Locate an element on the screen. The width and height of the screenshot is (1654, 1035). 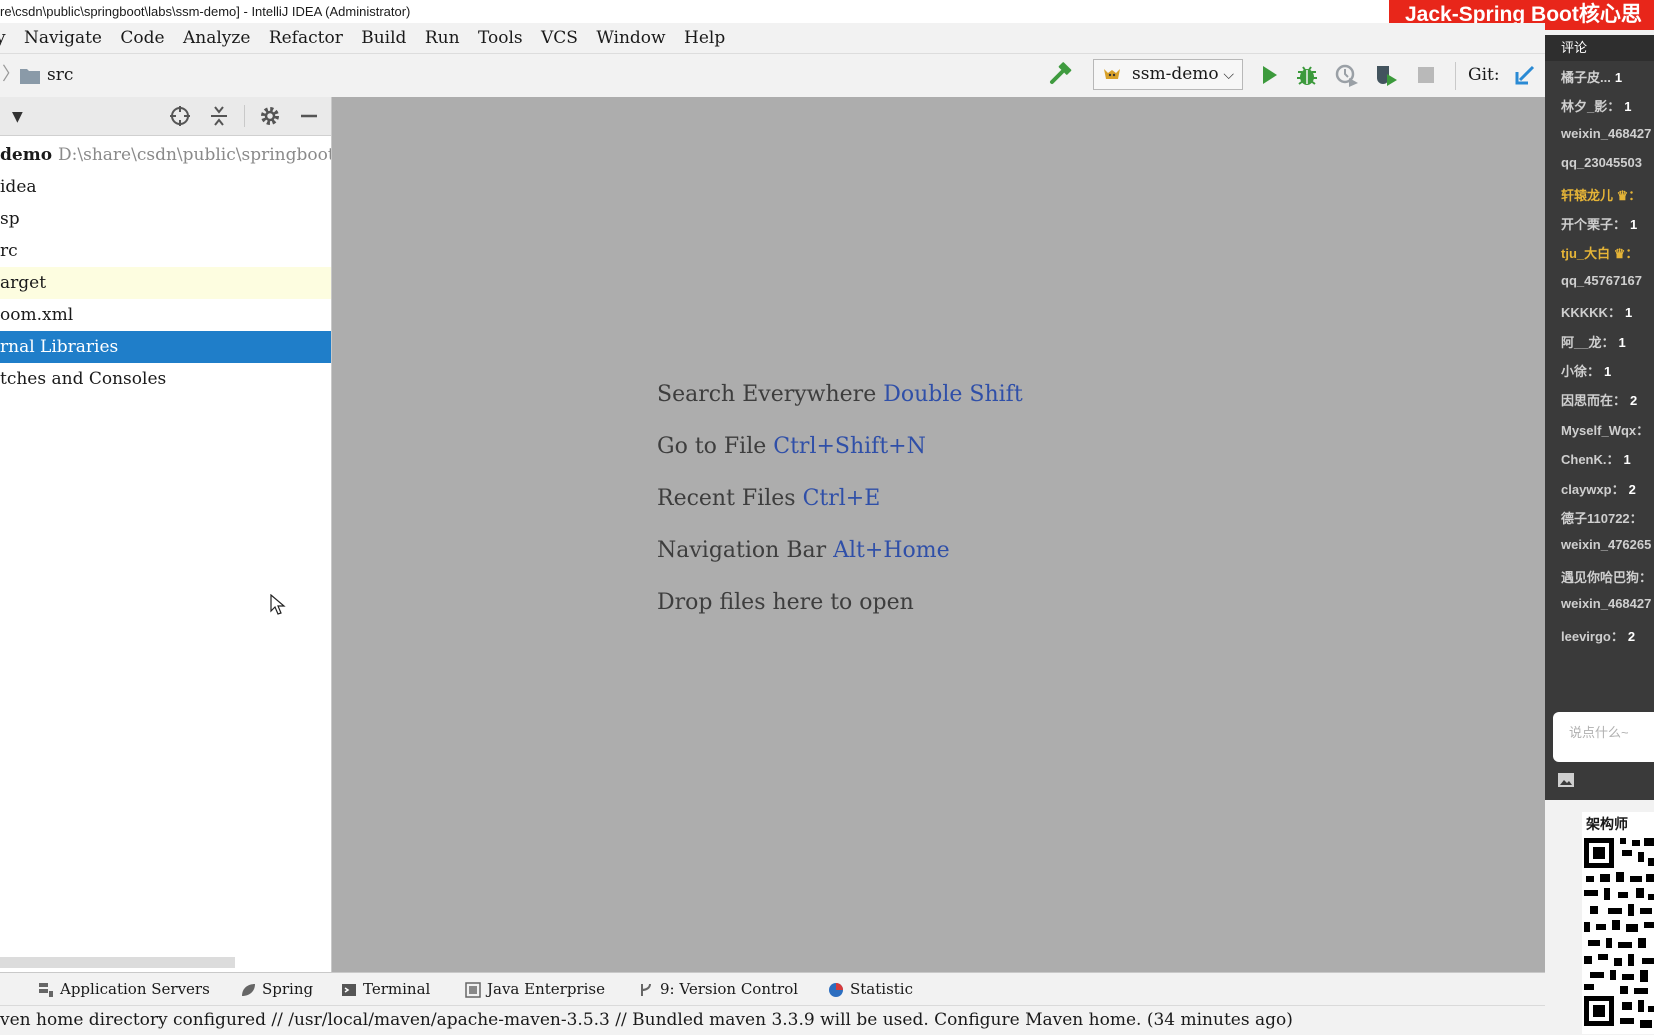
comment-user: 林夕_影： is located at coordinates (1591, 107).